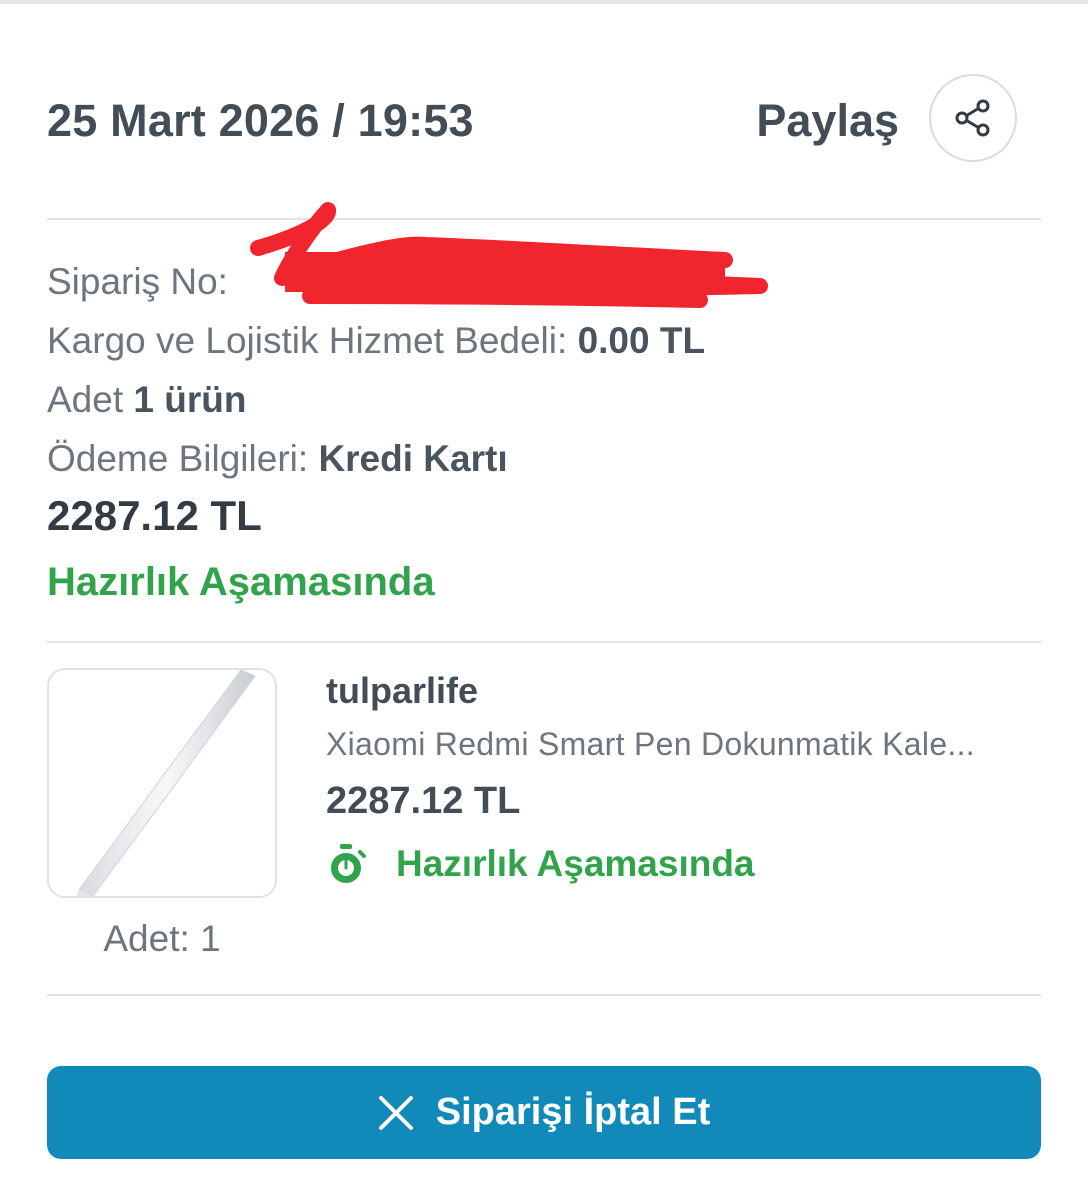  I want to click on payment-row: Ödeme Bilgileri: Kredi Kartı, so click(544, 458).